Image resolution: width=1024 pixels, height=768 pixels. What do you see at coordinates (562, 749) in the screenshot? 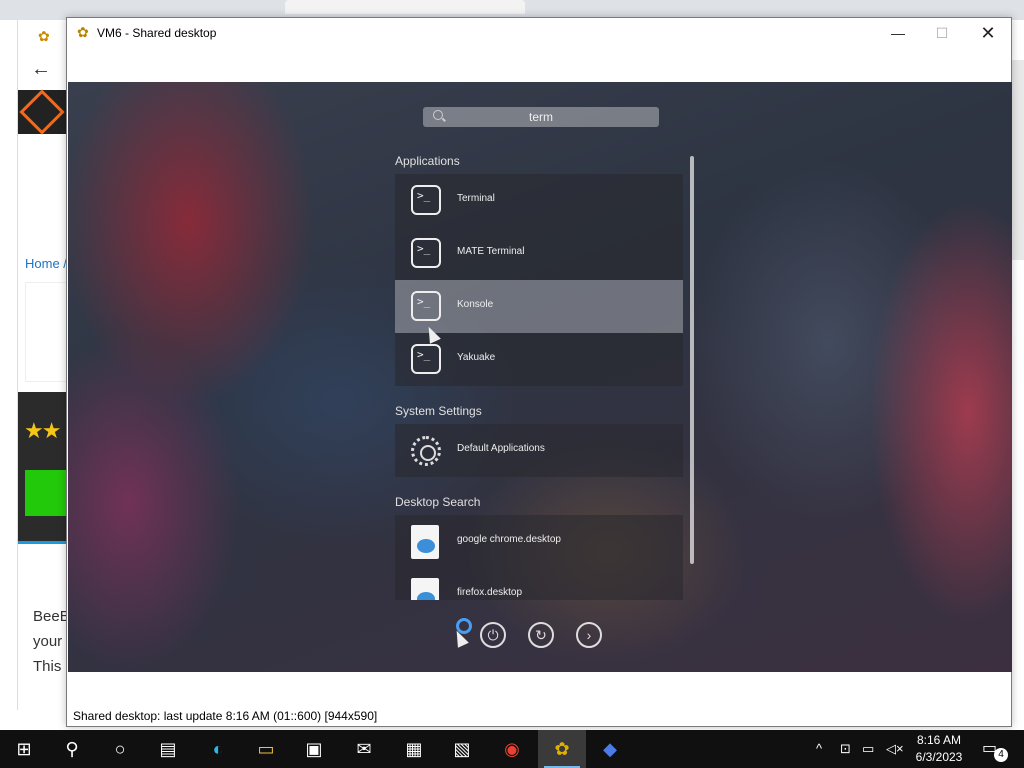
I see `bee-app-taskbar-icon: ✿` at bounding box center [562, 749].